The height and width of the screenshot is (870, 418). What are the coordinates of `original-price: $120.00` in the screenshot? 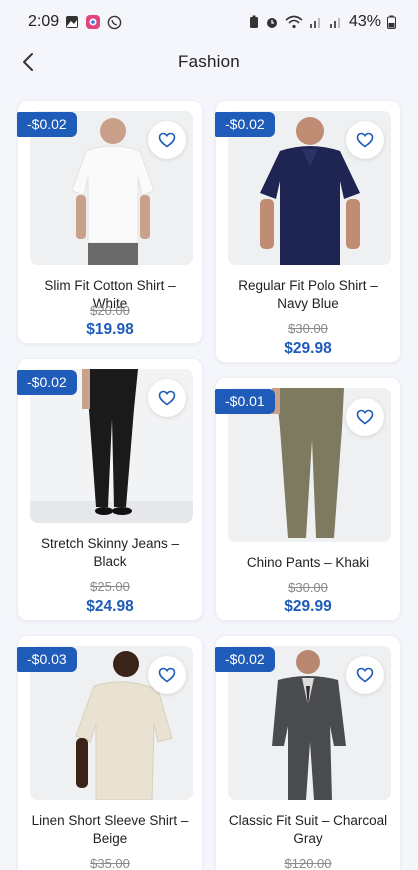 It's located at (308, 863).